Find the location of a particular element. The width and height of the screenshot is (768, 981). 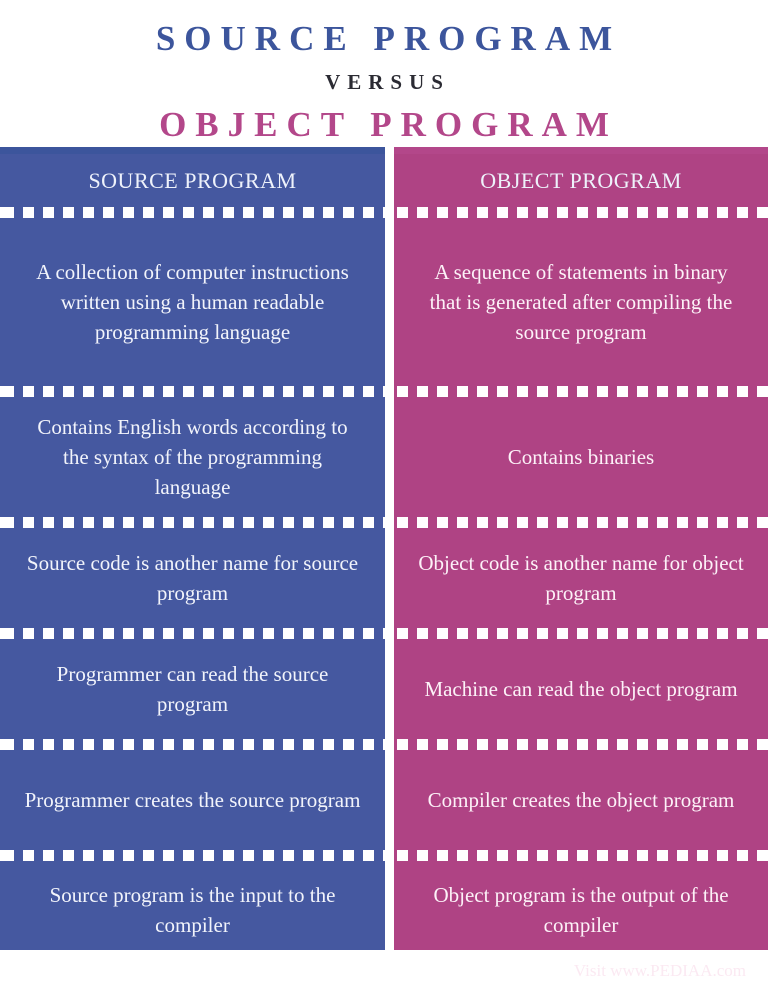

page-title-object-program: OBJECT PROGRAM is located at coordinates (388, 124).